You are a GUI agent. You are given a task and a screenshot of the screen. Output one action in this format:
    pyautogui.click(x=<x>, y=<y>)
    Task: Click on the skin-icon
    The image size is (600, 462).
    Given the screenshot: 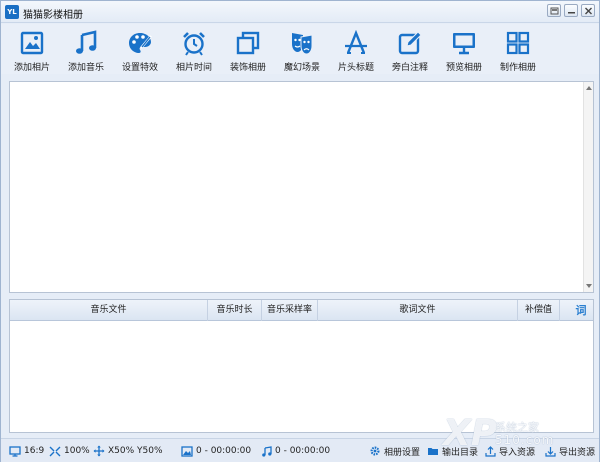 What is the action you would take?
    pyautogui.click(x=554, y=11)
    